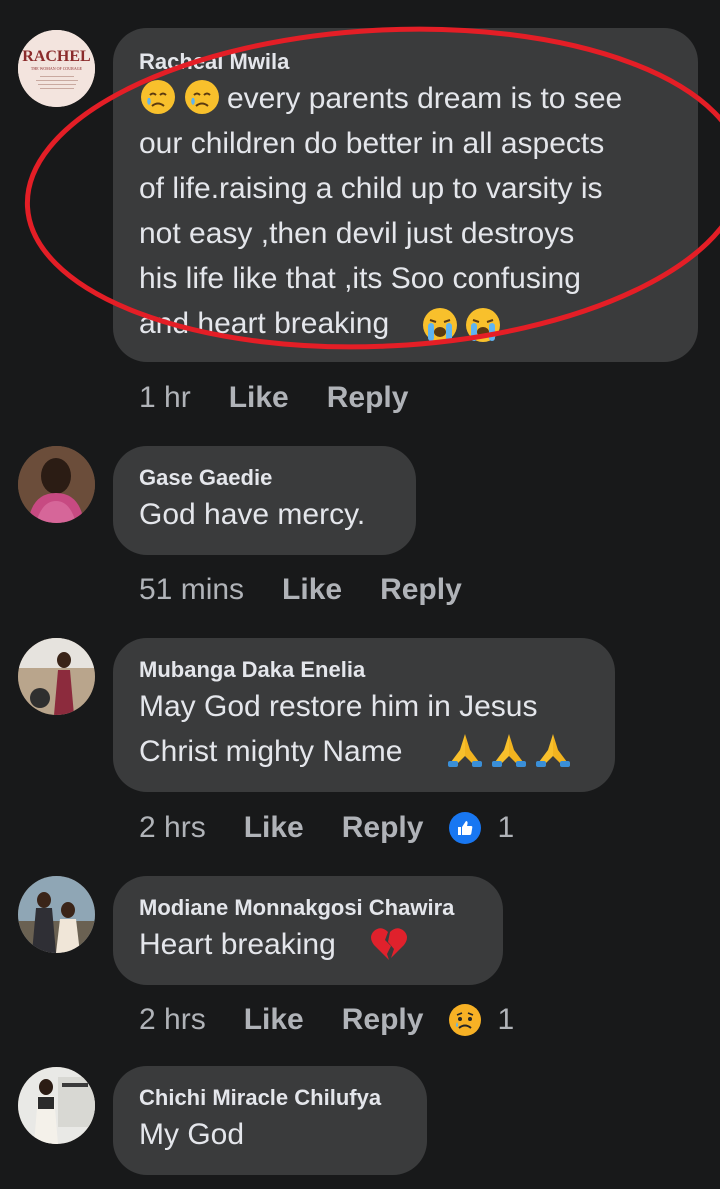 This screenshot has width=720, height=1189. I want to click on comment-actions: 51 mins Like Reply, so click(313, 590).